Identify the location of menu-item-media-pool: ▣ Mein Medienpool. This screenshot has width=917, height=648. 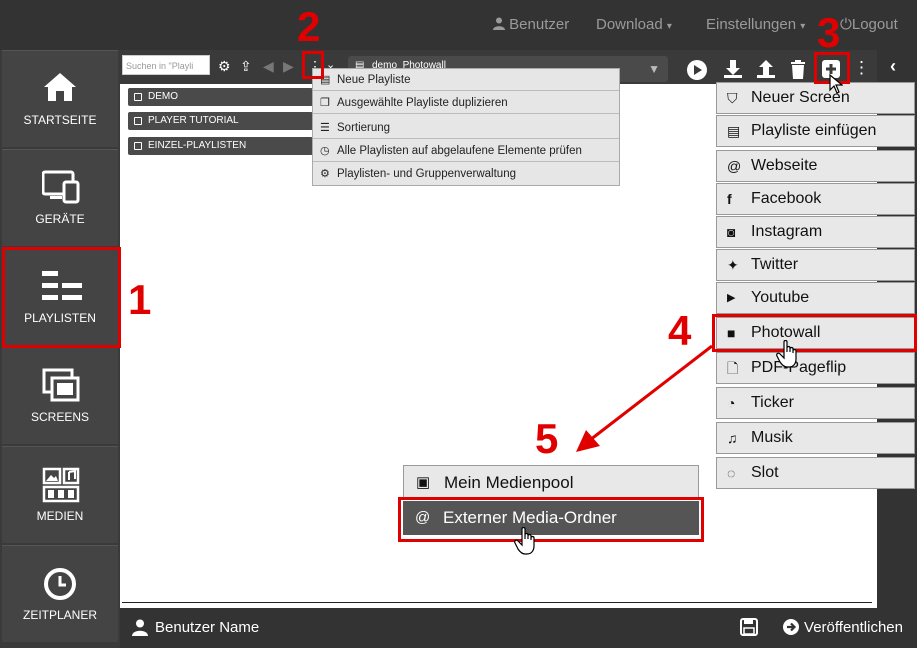
(551, 482).